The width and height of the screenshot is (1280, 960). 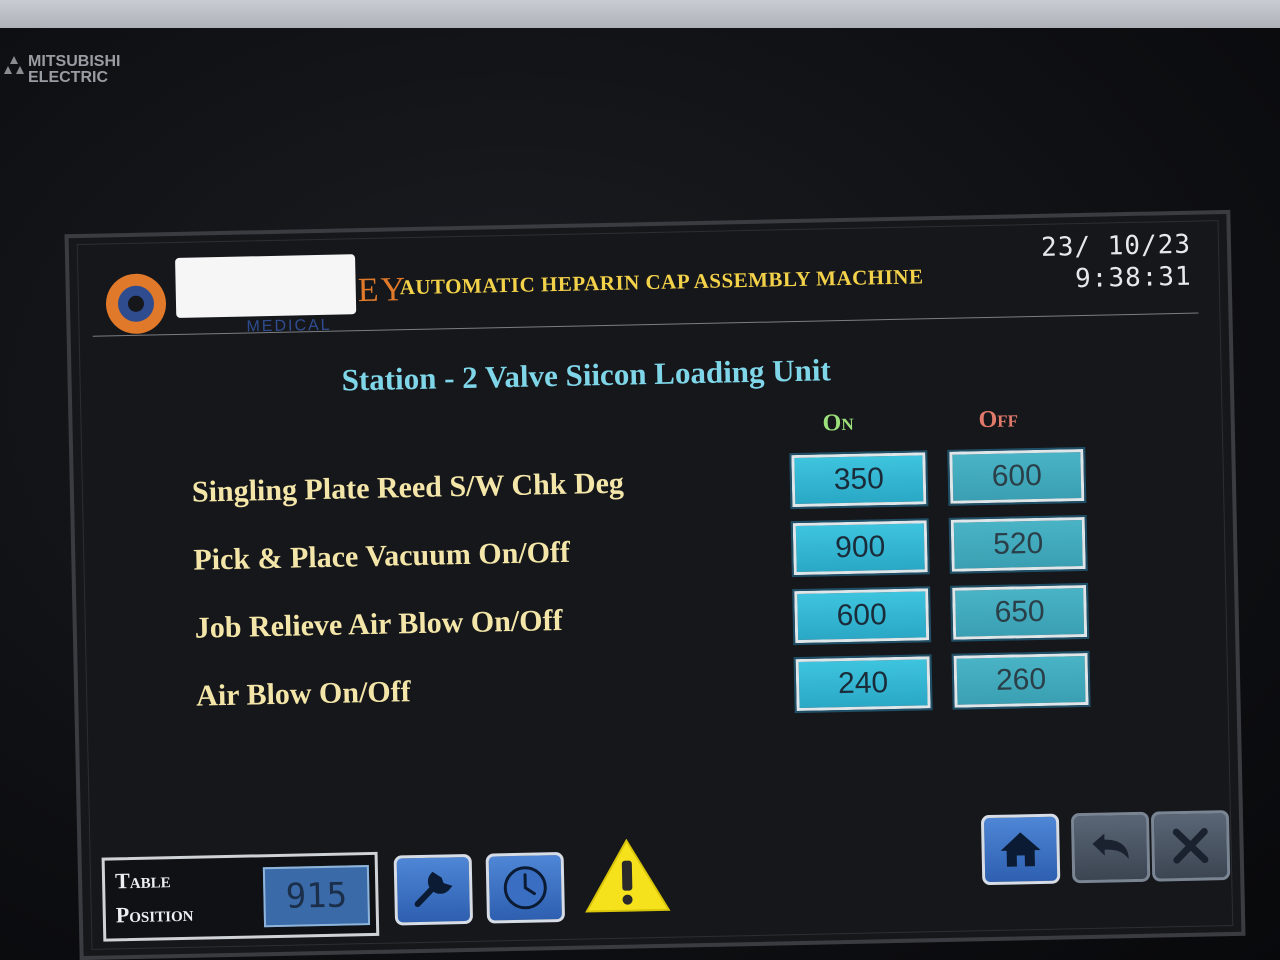 I want to click on warning-icon, so click(x=627, y=876).